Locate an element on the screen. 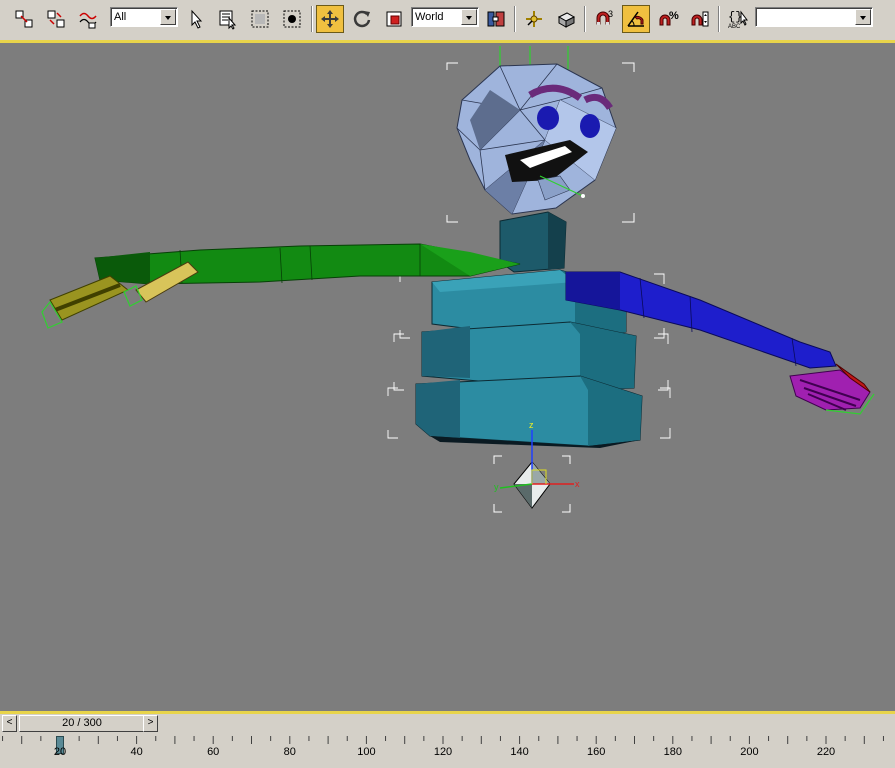 This screenshot has width=895, height=768. ruler-label: 200 is located at coordinates (749, 752).